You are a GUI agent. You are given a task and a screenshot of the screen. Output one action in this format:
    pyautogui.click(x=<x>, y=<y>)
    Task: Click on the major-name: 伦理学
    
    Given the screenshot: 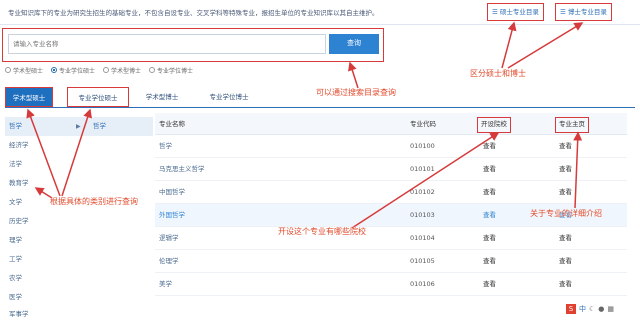 What is the action you would take?
    pyautogui.click(x=169, y=261)
    